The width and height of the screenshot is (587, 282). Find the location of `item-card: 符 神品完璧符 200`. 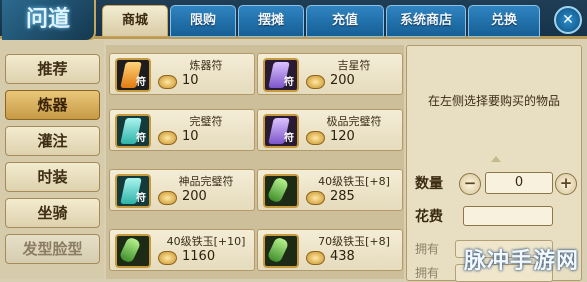

item-card: 符 神品完璧符 200 is located at coordinates (182, 190).